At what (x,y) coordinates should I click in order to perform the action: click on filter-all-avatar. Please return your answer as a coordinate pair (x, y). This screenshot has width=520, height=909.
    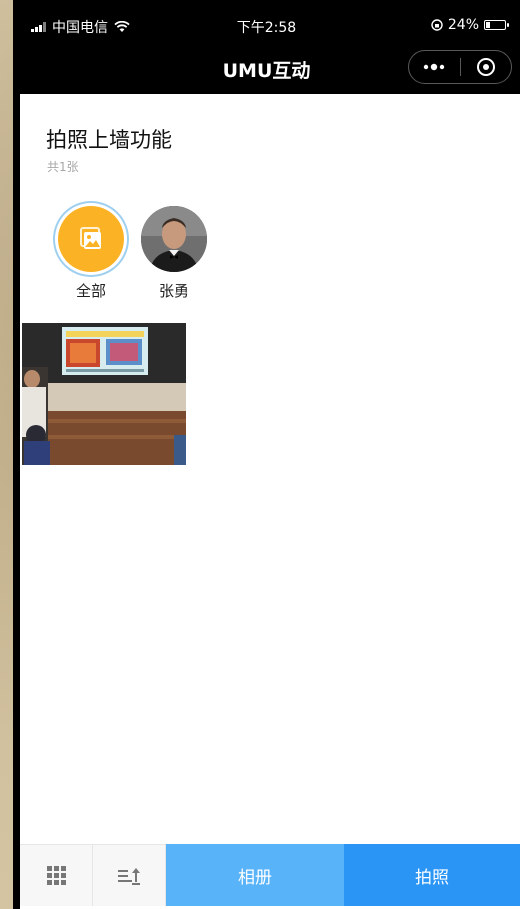
    Looking at the image, I should click on (91, 239).